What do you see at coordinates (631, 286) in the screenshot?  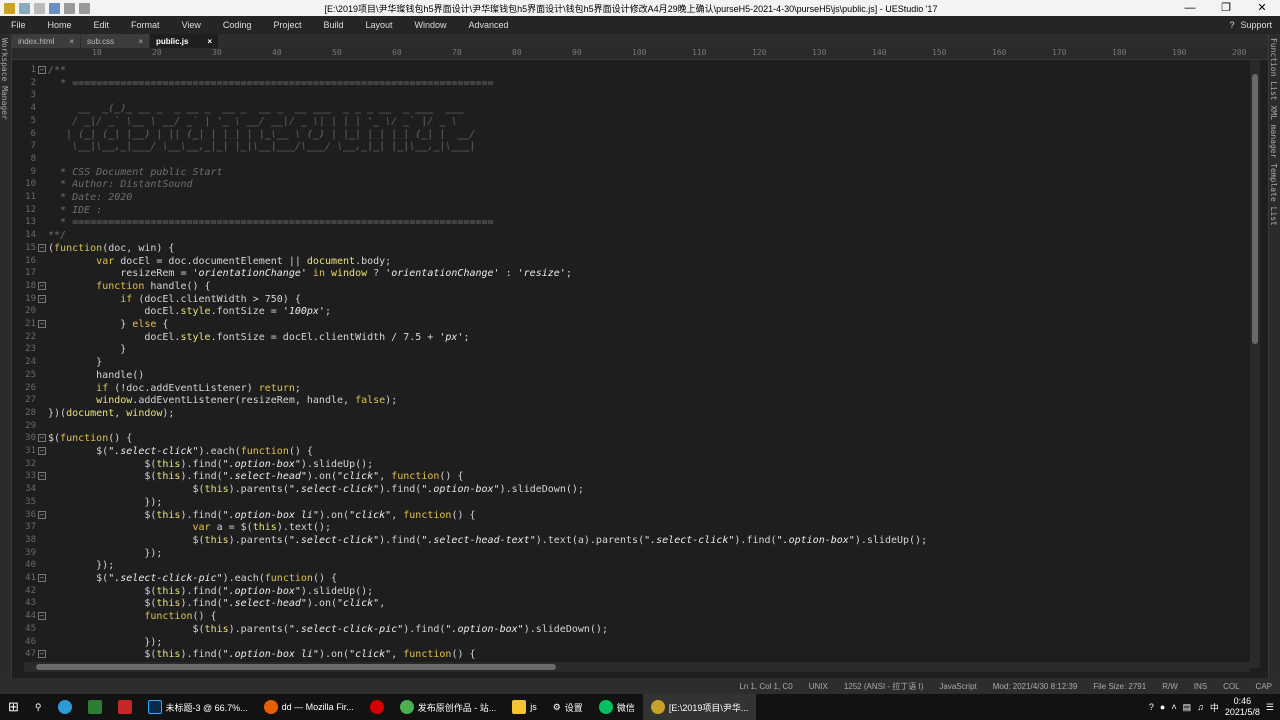 I see `code-line: 18− function handle() {` at bounding box center [631, 286].